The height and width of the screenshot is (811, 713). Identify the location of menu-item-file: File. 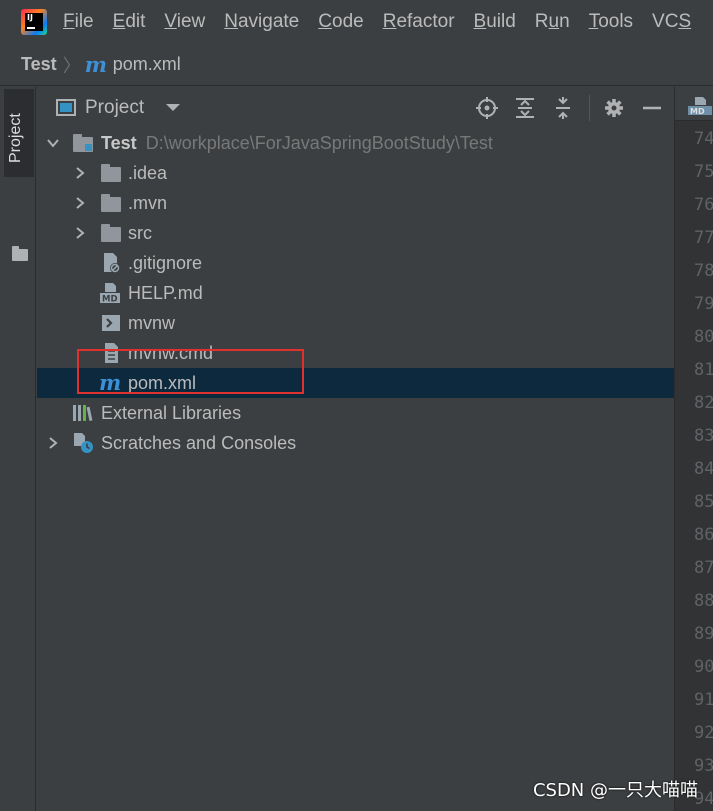
(78, 22).